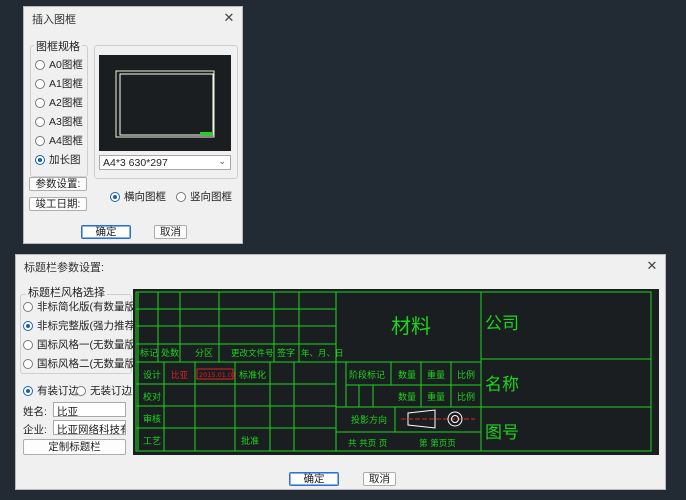  What do you see at coordinates (466, 375) in the screenshot?
I see `scale-label-top: 比例` at bounding box center [466, 375].